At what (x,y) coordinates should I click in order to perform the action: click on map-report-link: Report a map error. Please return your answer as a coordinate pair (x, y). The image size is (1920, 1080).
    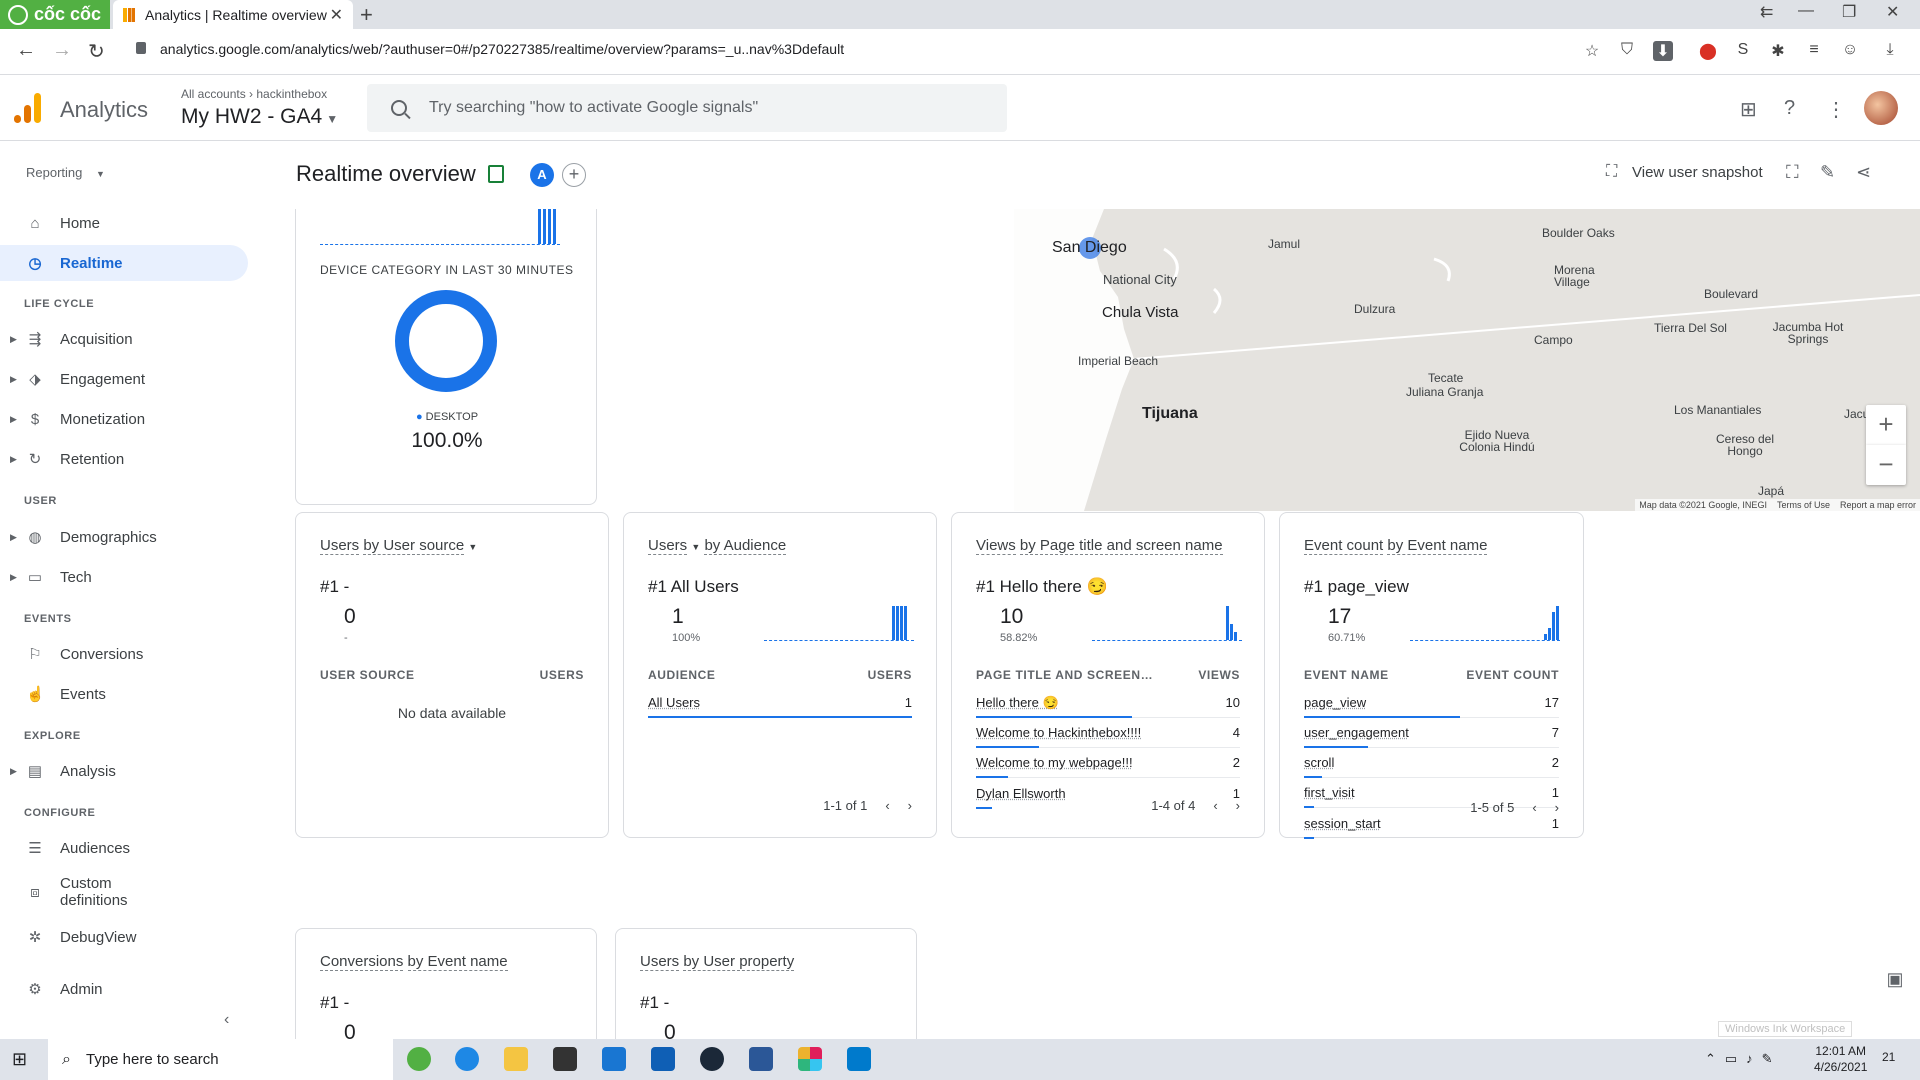
    Looking at the image, I should click on (1878, 505).